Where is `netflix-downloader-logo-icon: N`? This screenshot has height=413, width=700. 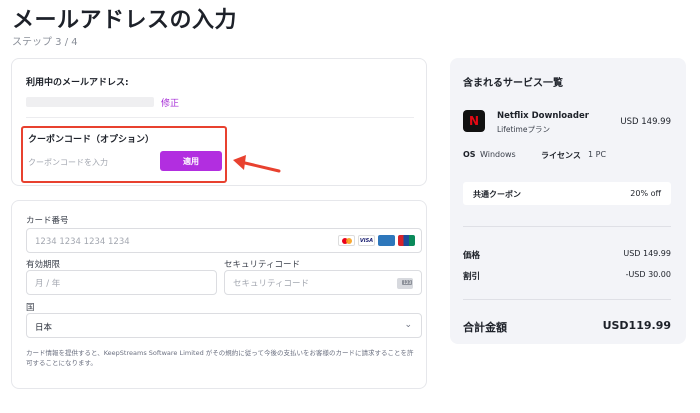 netflix-downloader-logo-icon: N is located at coordinates (474, 121).